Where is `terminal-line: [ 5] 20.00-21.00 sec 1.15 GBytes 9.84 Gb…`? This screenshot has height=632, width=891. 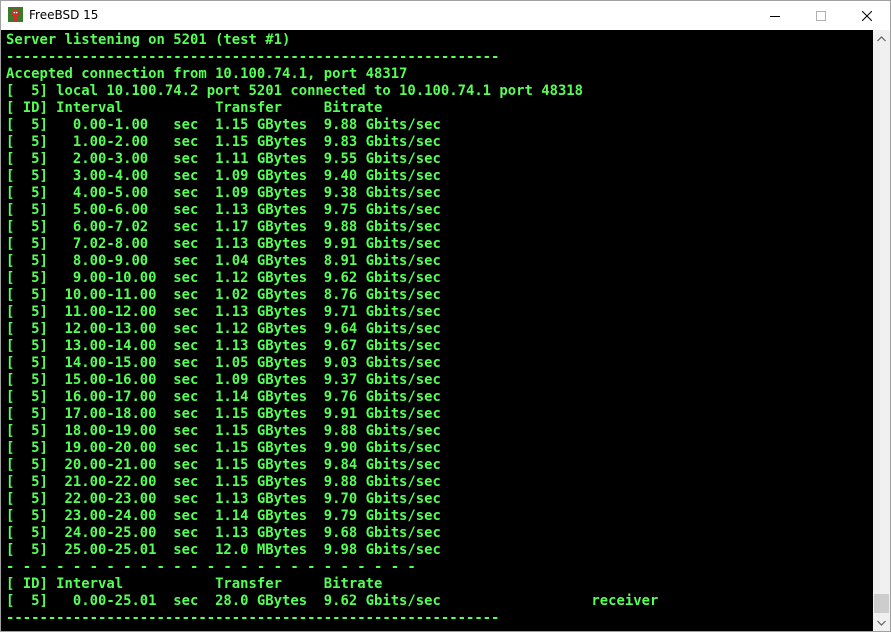
terminal-line: [ 5] 20.00-21.00 sec 1.15 GBytes 9.84 Gb… is located at coordinates (223, 465).